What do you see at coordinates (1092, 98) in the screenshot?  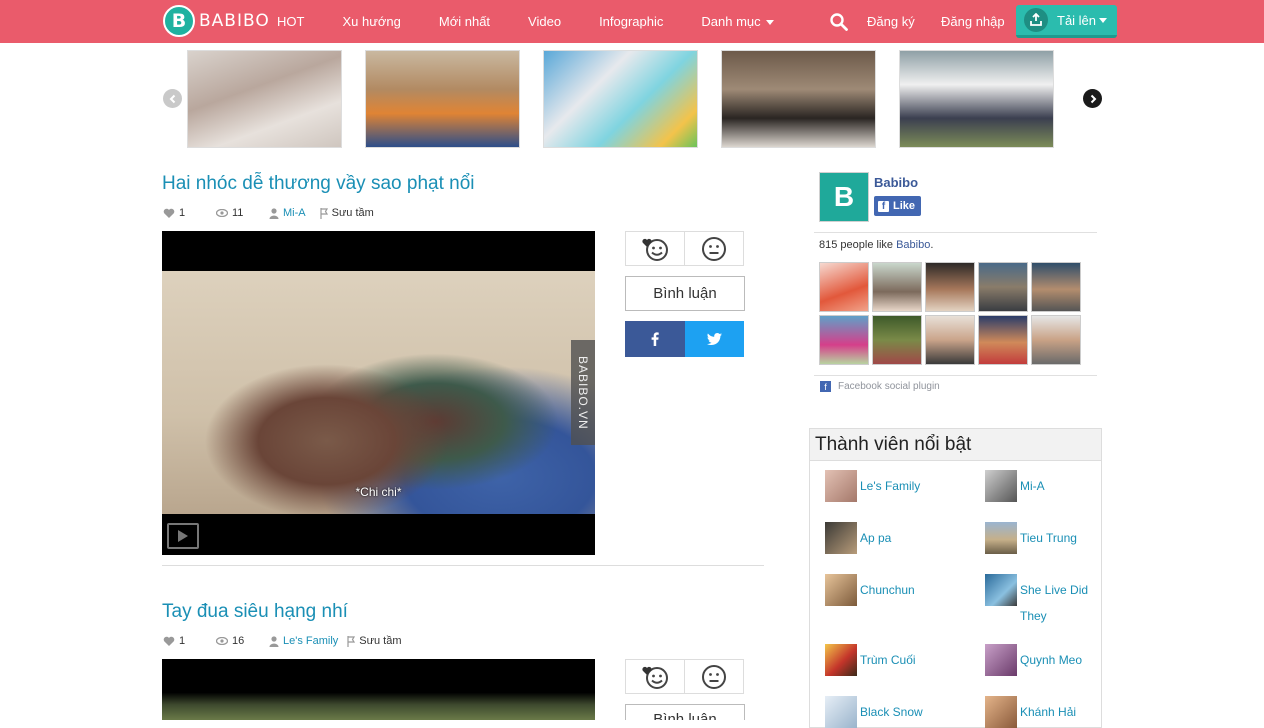 I see `carousel-next-button` at bounding box center [1092, 98].